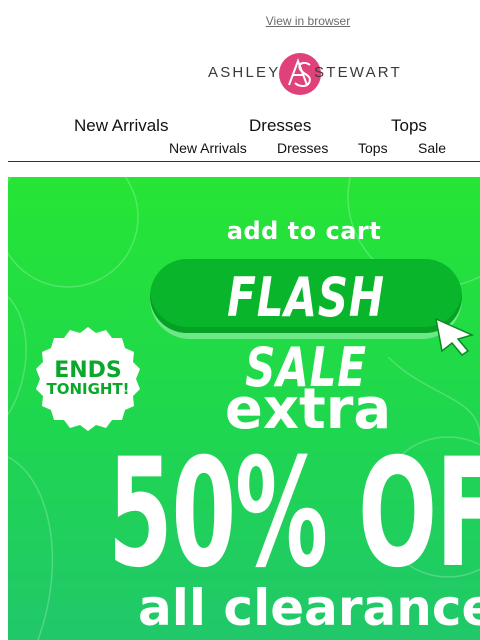 Image resolution: width=480 pixels, height=640 pixels. What do you see at coordinates (240, 126) in the screenshot?
I see `primary-nav: New Arrivals Dresses Tops` at bounding box center [240, 126].